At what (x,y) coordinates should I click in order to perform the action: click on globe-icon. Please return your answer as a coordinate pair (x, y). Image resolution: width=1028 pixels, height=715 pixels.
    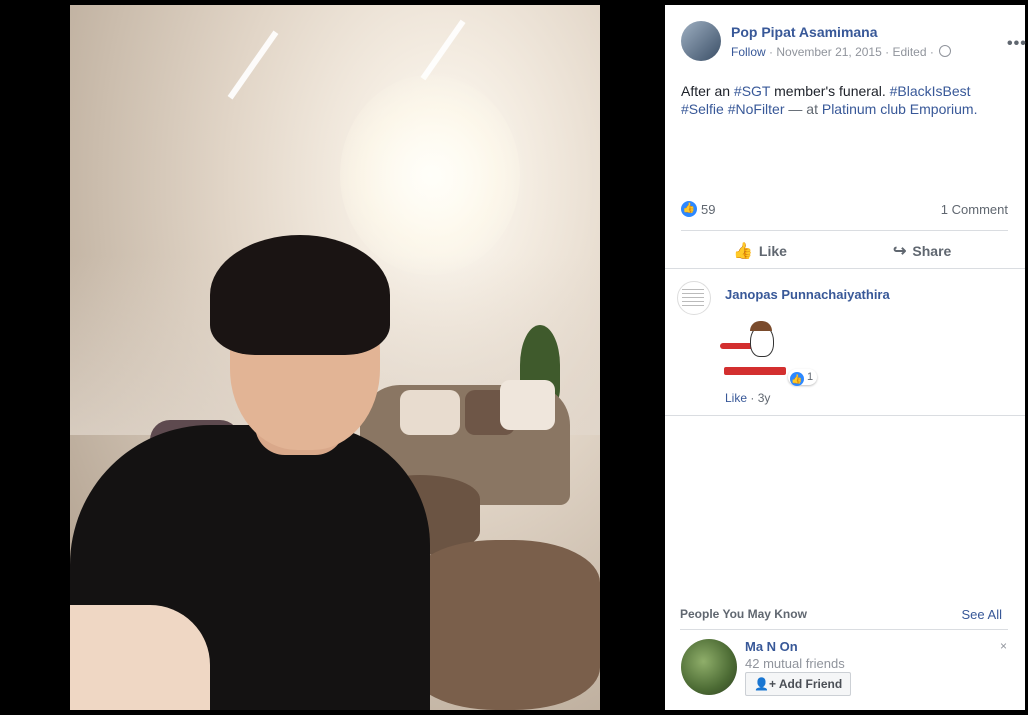
    Looking at the image, I should click on (945, 51).